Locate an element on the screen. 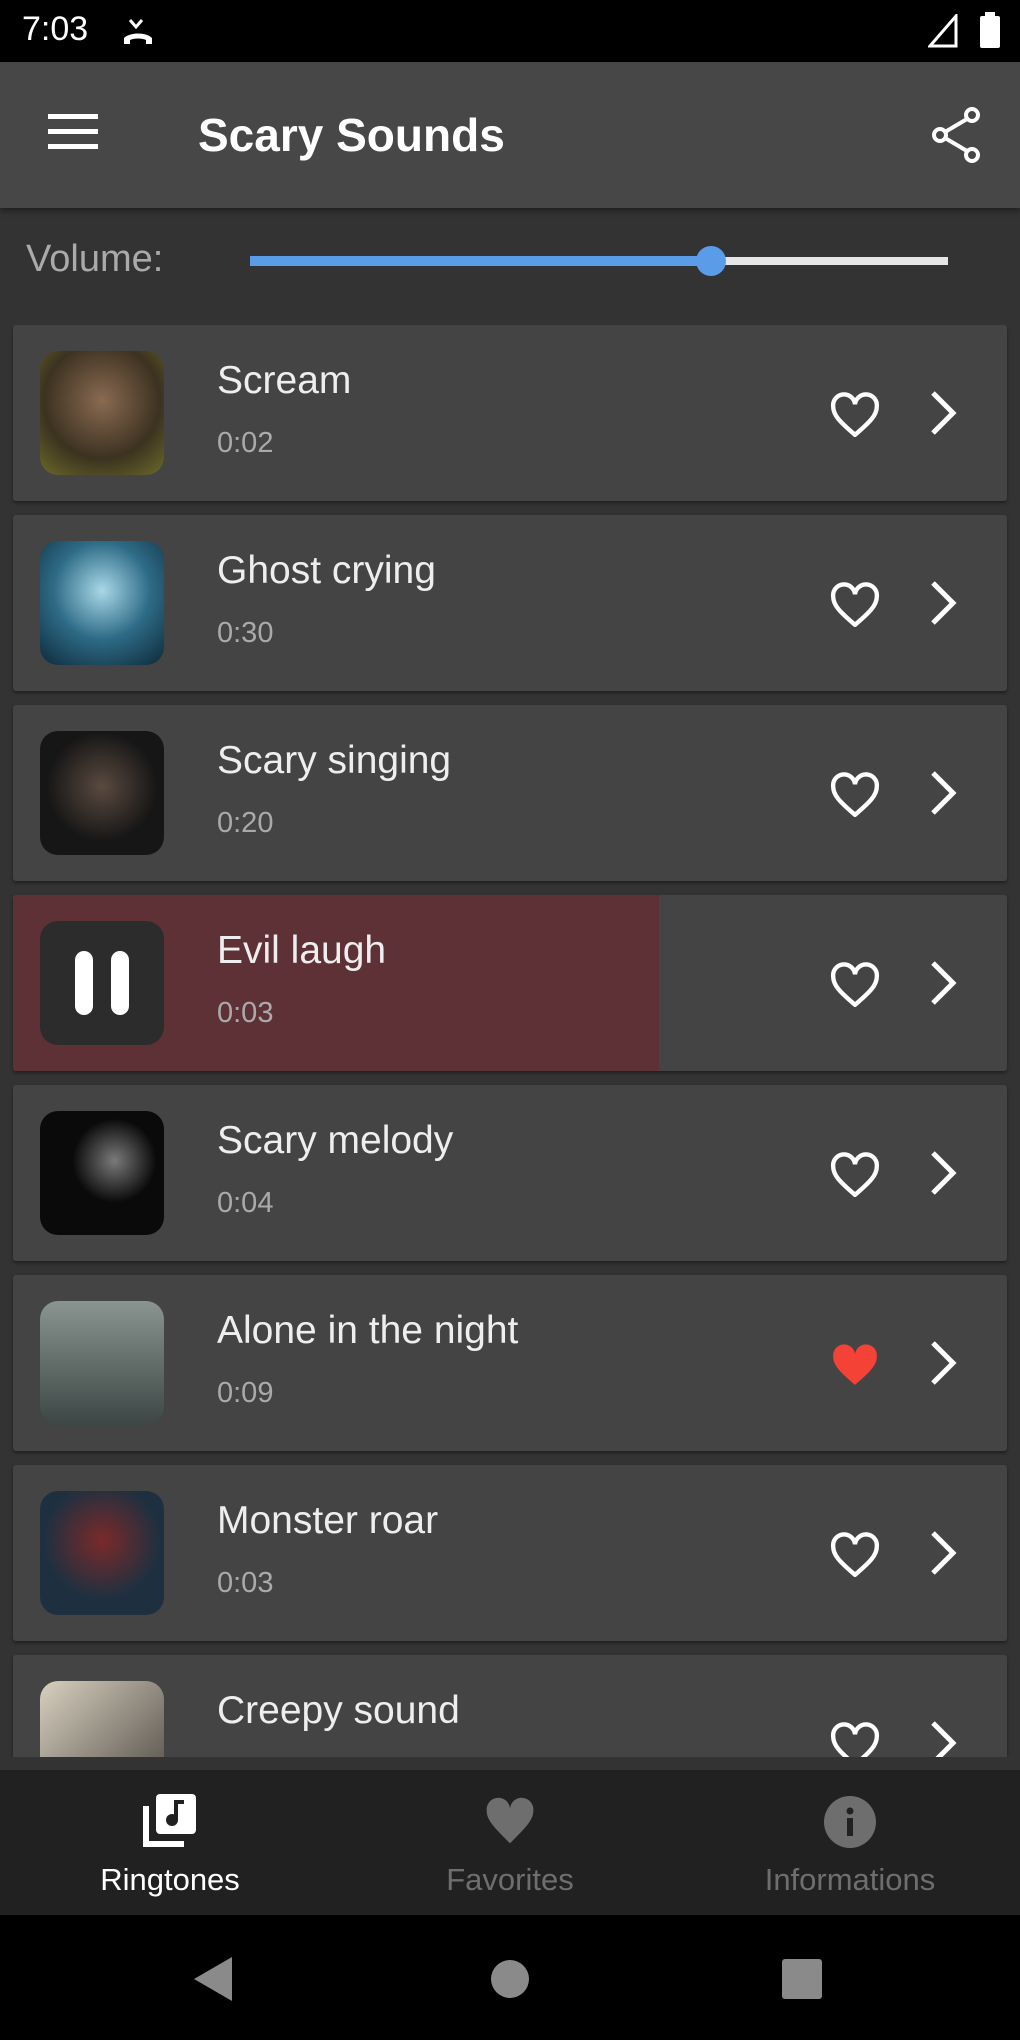  pause-icon is located at coordinates (102, 983).